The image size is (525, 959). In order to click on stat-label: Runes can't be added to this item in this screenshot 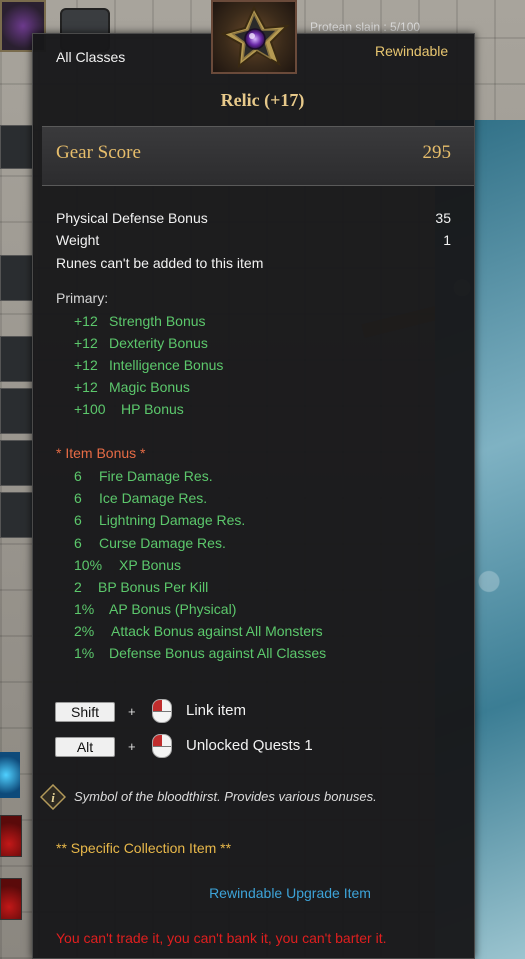, I will do `click(160, 263)`.